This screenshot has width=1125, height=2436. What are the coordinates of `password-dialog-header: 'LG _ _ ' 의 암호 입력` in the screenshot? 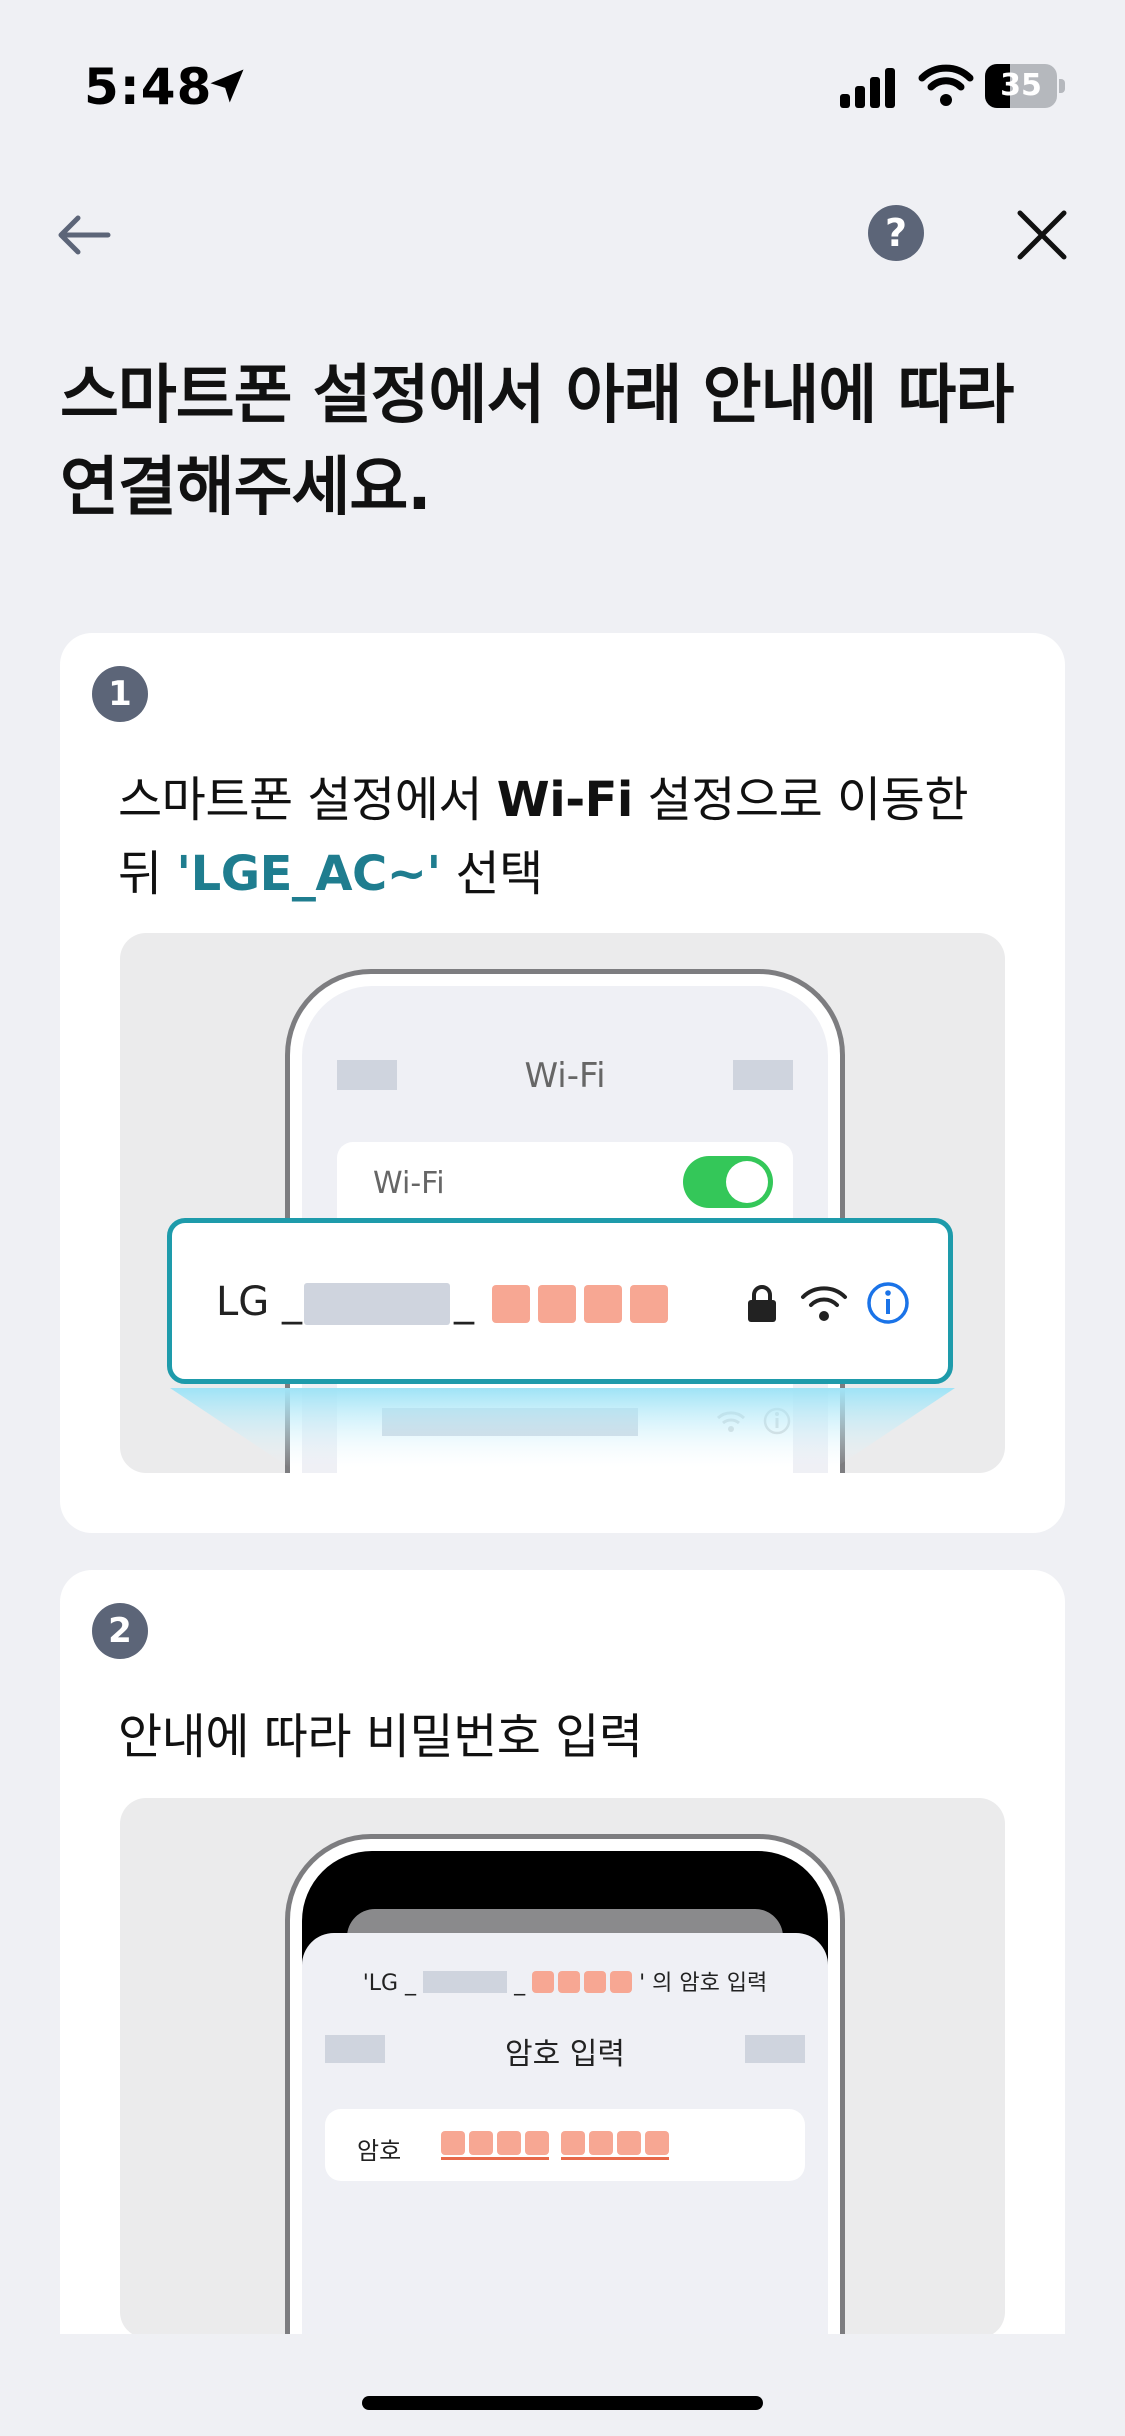 It's located at (565, 1983).